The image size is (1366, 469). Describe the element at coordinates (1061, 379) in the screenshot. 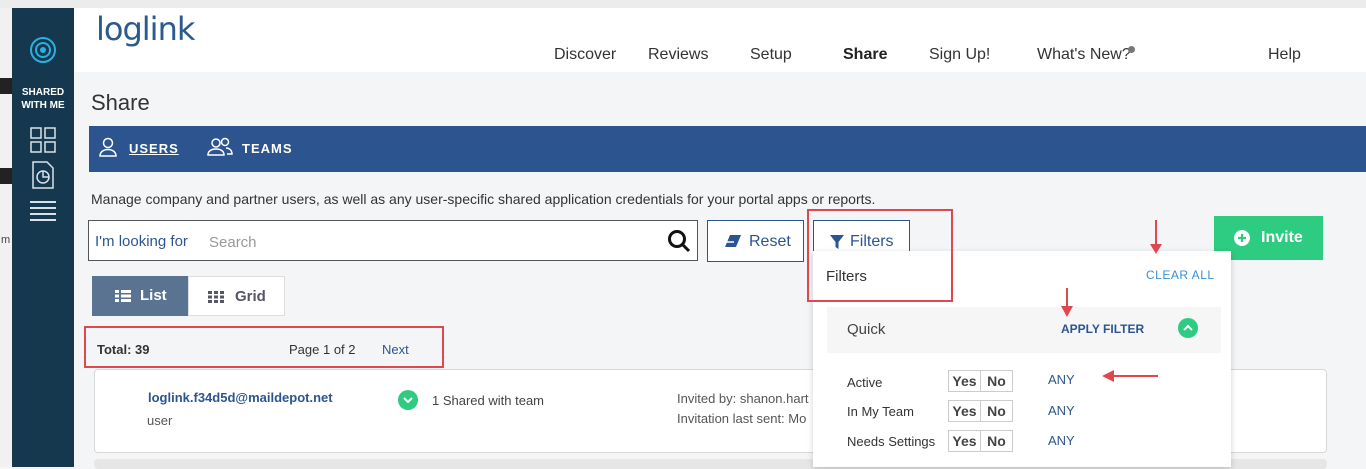

I see `active-any: ANY` at that location.